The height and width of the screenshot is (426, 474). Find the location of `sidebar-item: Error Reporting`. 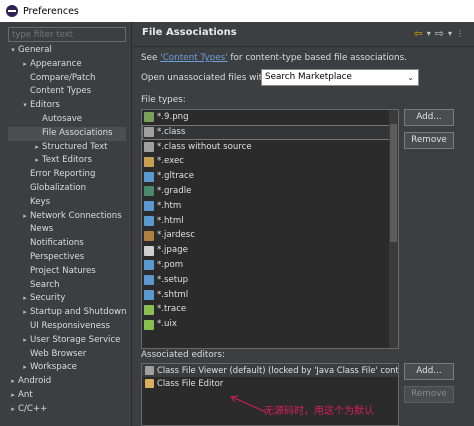

sidebar-item: Error Reporting is located at coordinates (67, 175).